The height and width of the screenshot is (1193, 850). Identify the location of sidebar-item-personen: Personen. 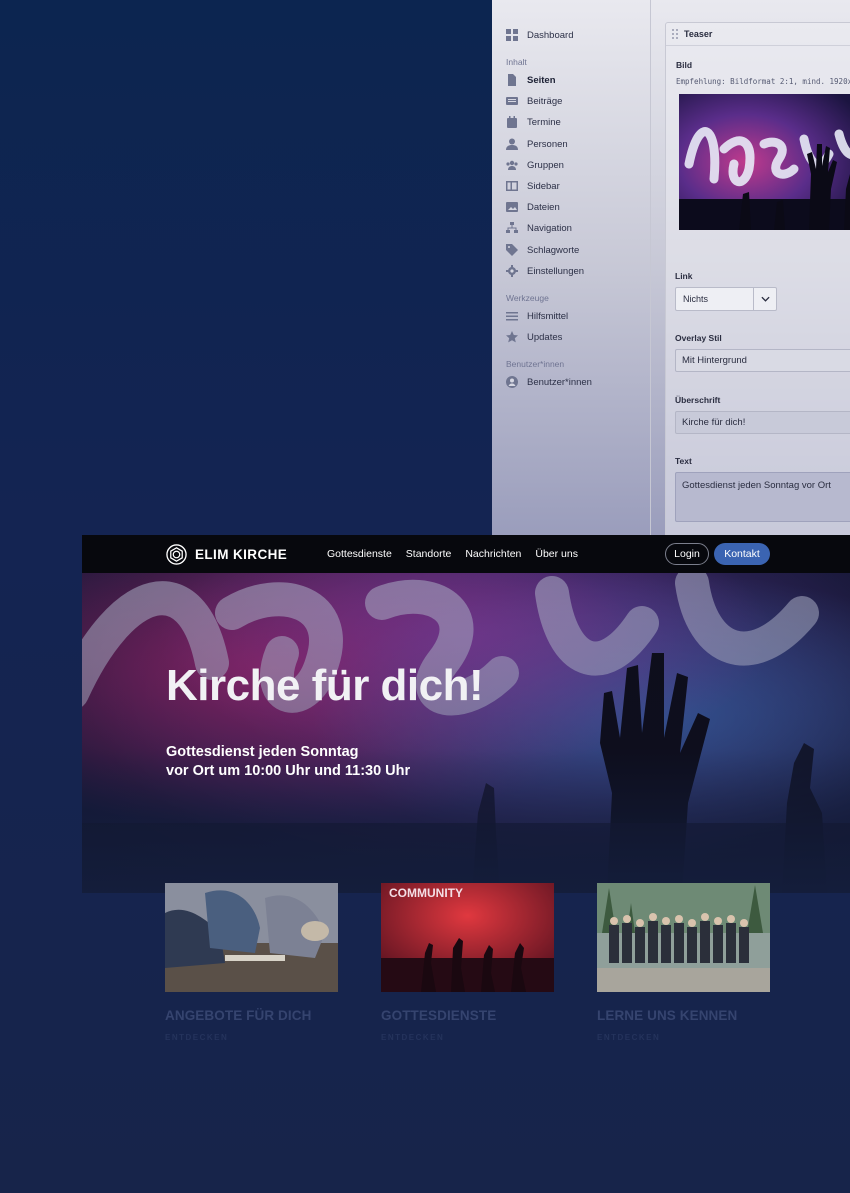
(537, 144).